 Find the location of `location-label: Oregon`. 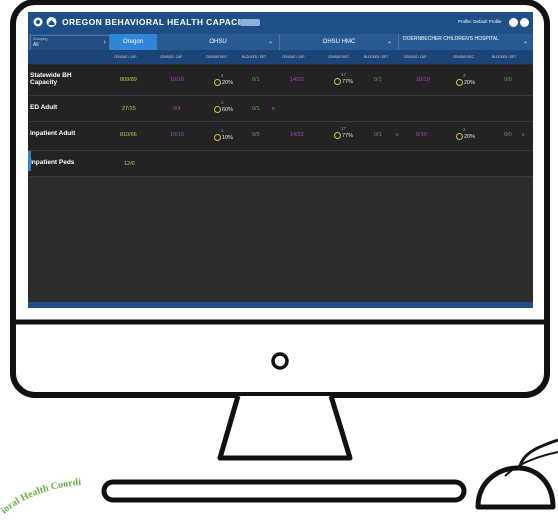

location-label: Oregon is located at coordinates (132, 42).